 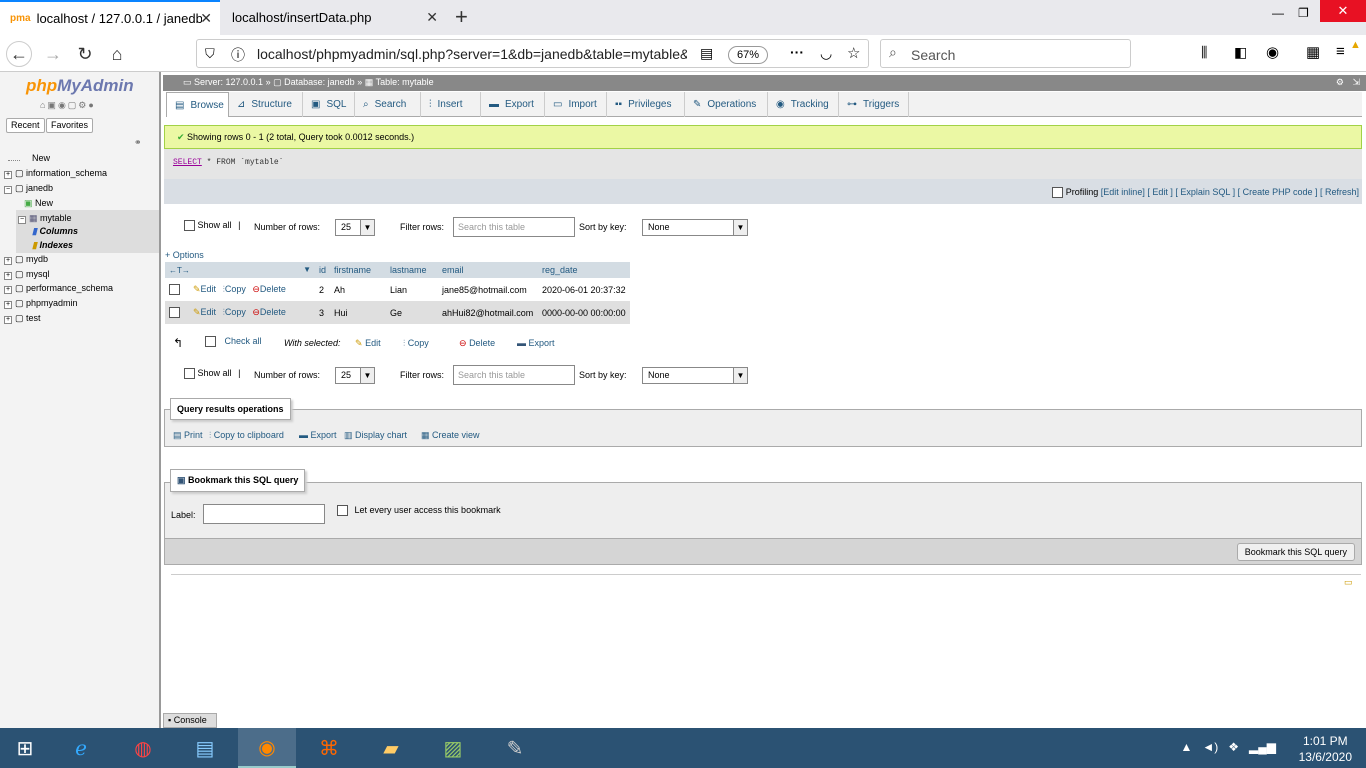 I want to click on maximize-button: ❐, so click(x=1303, y=13).